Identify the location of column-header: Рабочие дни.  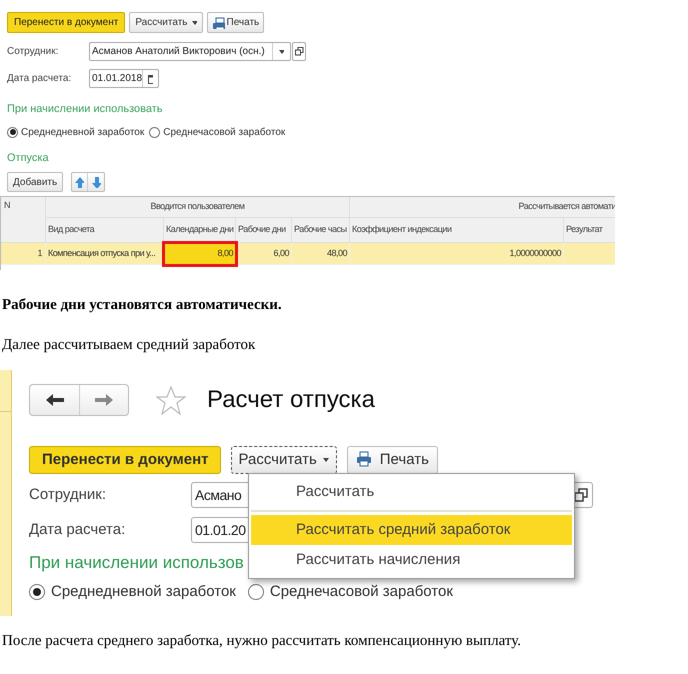
(264, 230).